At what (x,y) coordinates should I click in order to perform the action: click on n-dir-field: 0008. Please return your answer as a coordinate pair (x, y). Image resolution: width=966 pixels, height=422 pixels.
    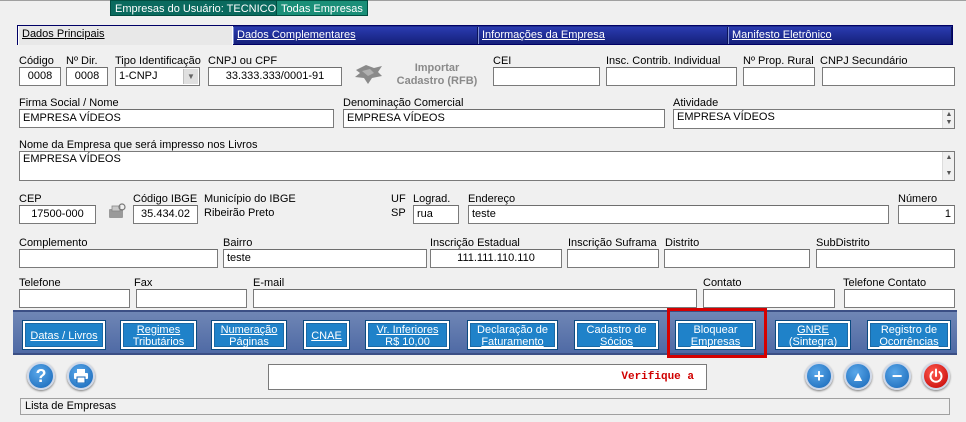
    Looking at the image, I should click on (87, 76).